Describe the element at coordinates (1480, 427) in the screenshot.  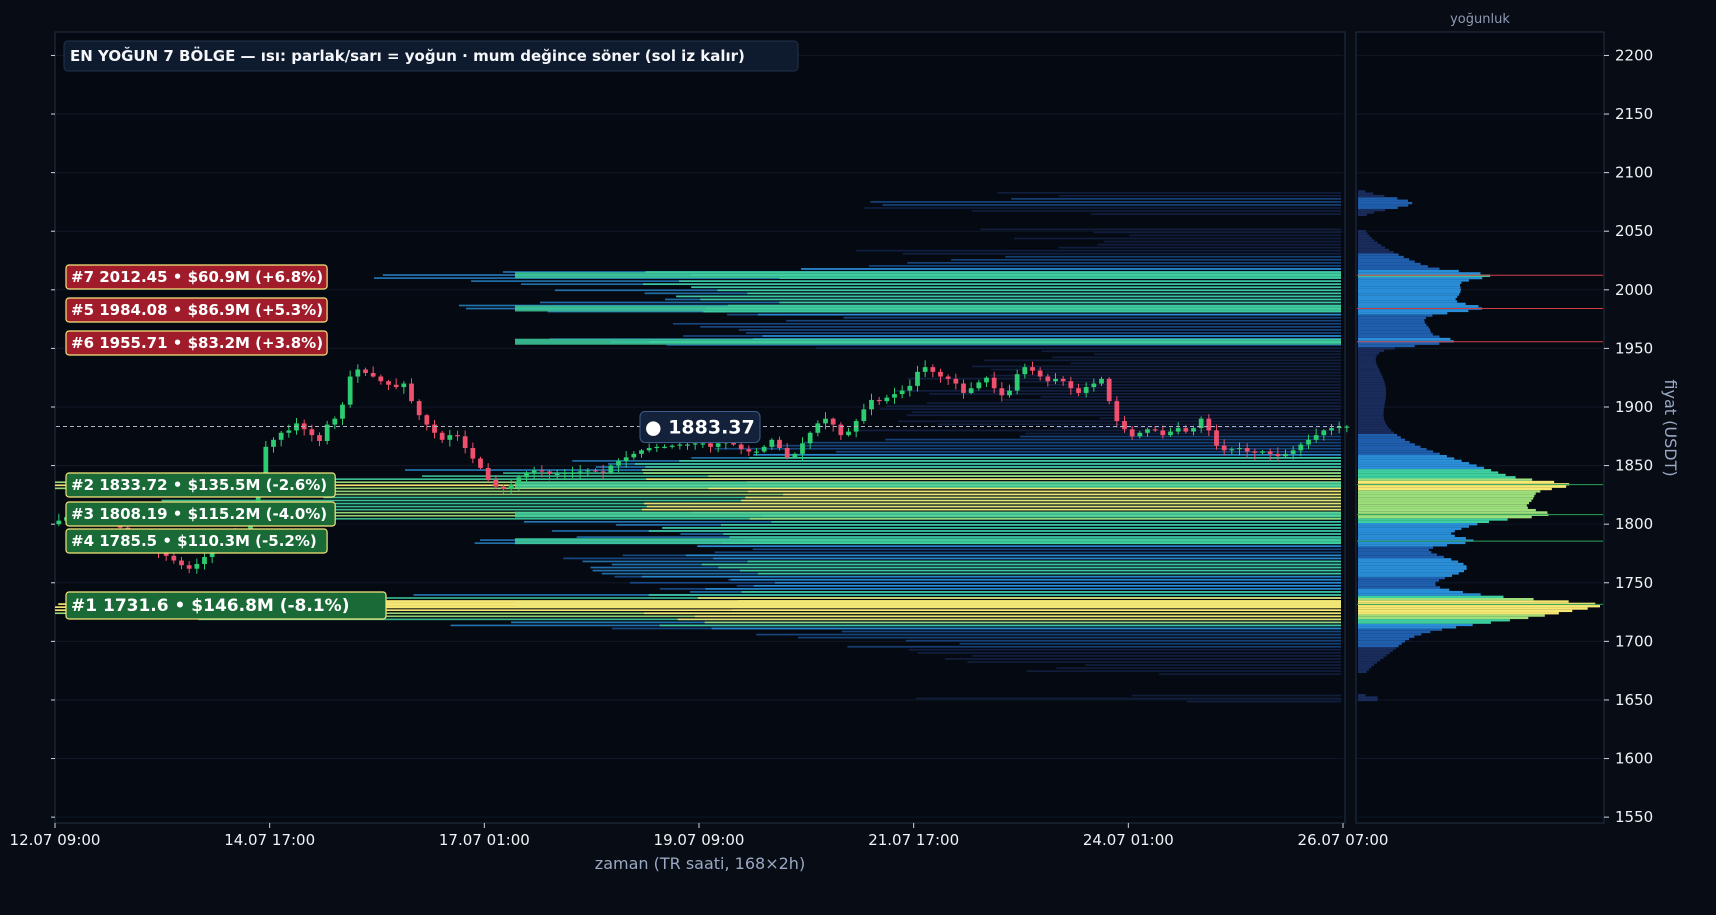
I see `side-plot-background` at that location.